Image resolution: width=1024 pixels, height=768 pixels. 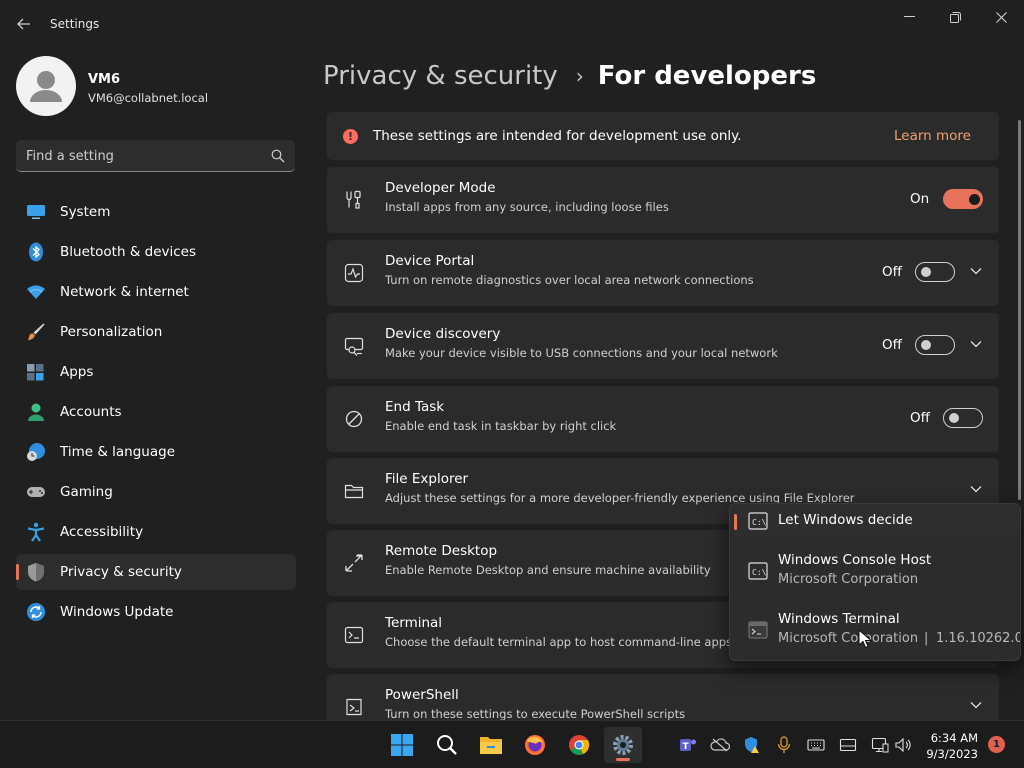 I want to click on learn-more-link: Learn more, so click(x=932, y=136).